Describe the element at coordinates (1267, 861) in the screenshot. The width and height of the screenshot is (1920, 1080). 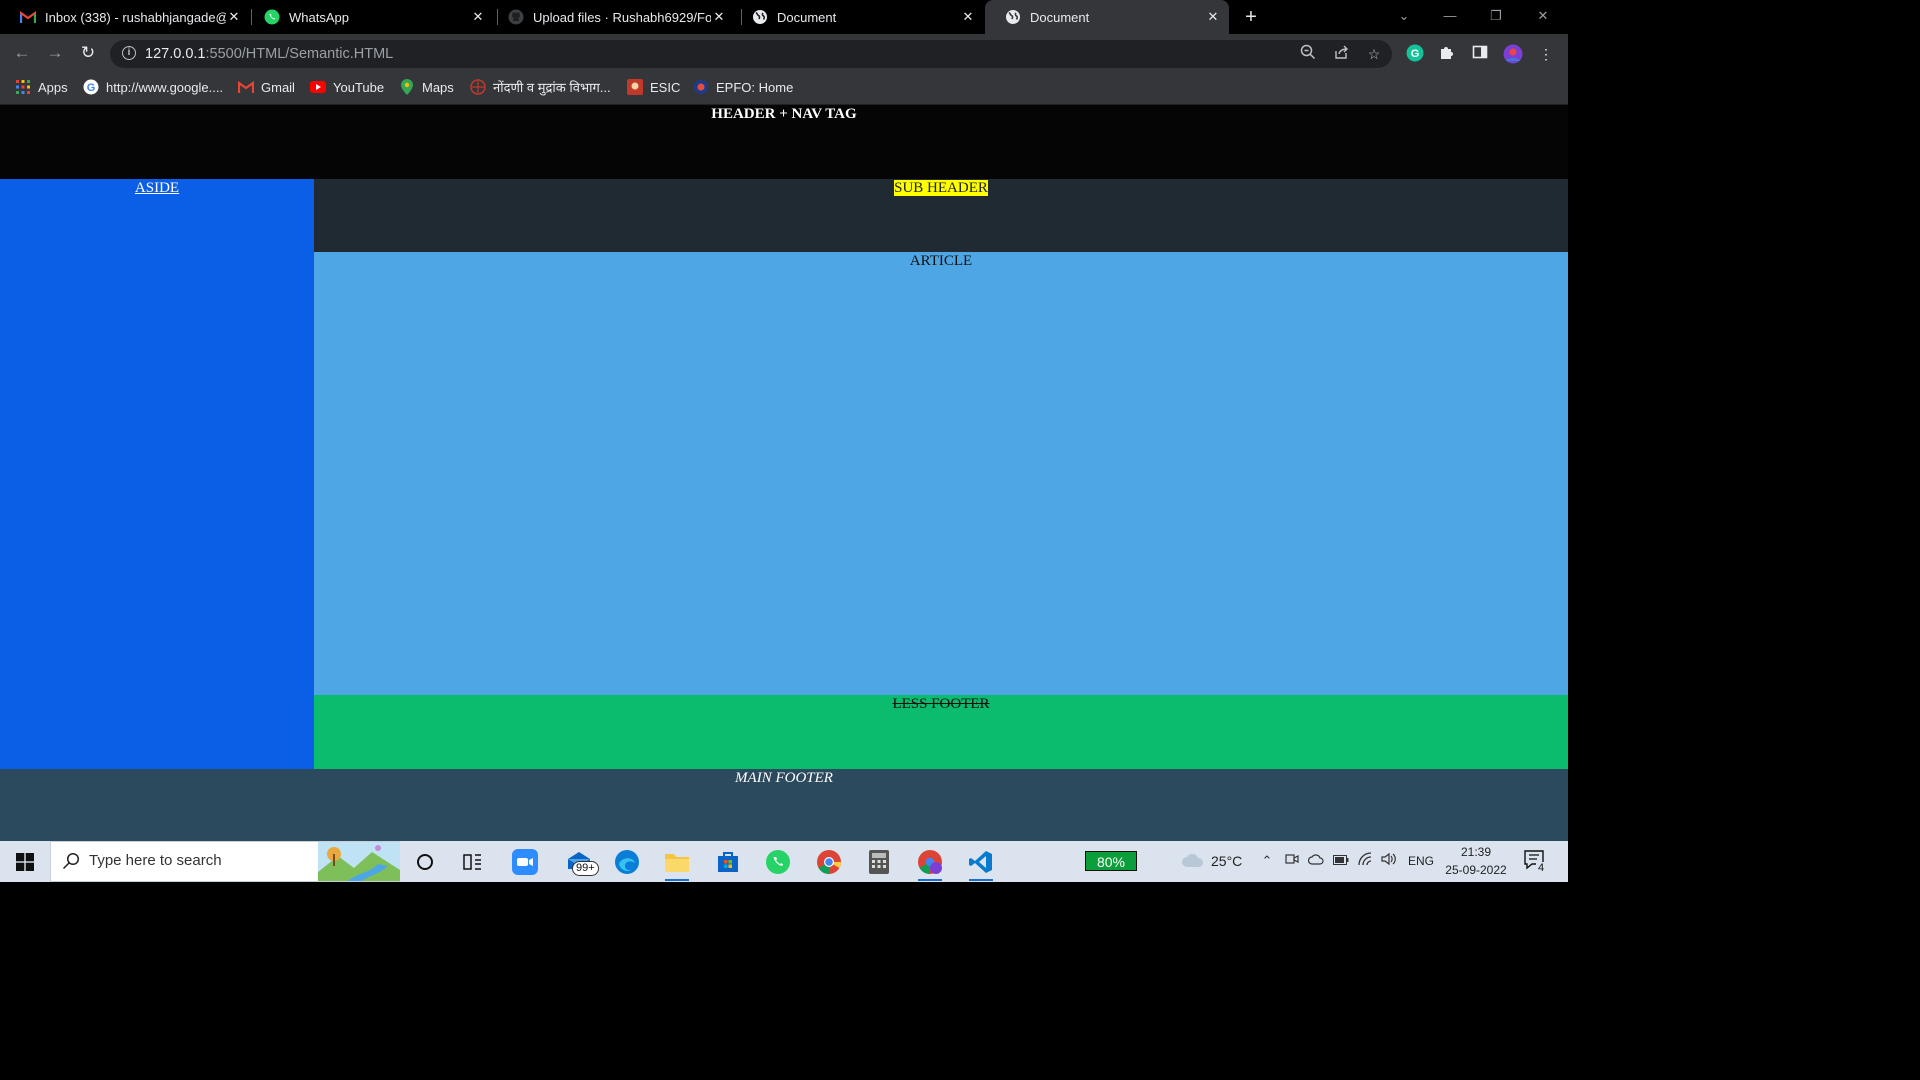
I see `chevron-up-icon: ⌃` at that location.